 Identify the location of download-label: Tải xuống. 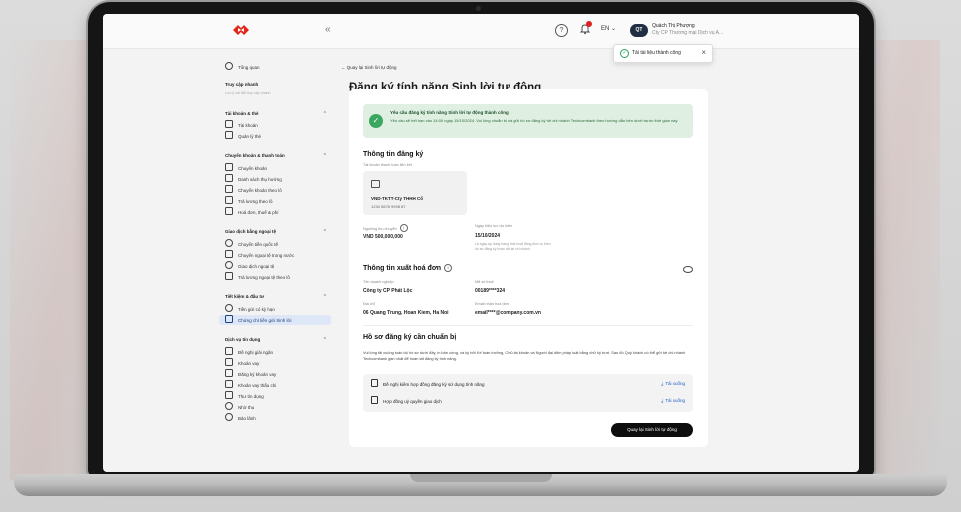
(675, 400).